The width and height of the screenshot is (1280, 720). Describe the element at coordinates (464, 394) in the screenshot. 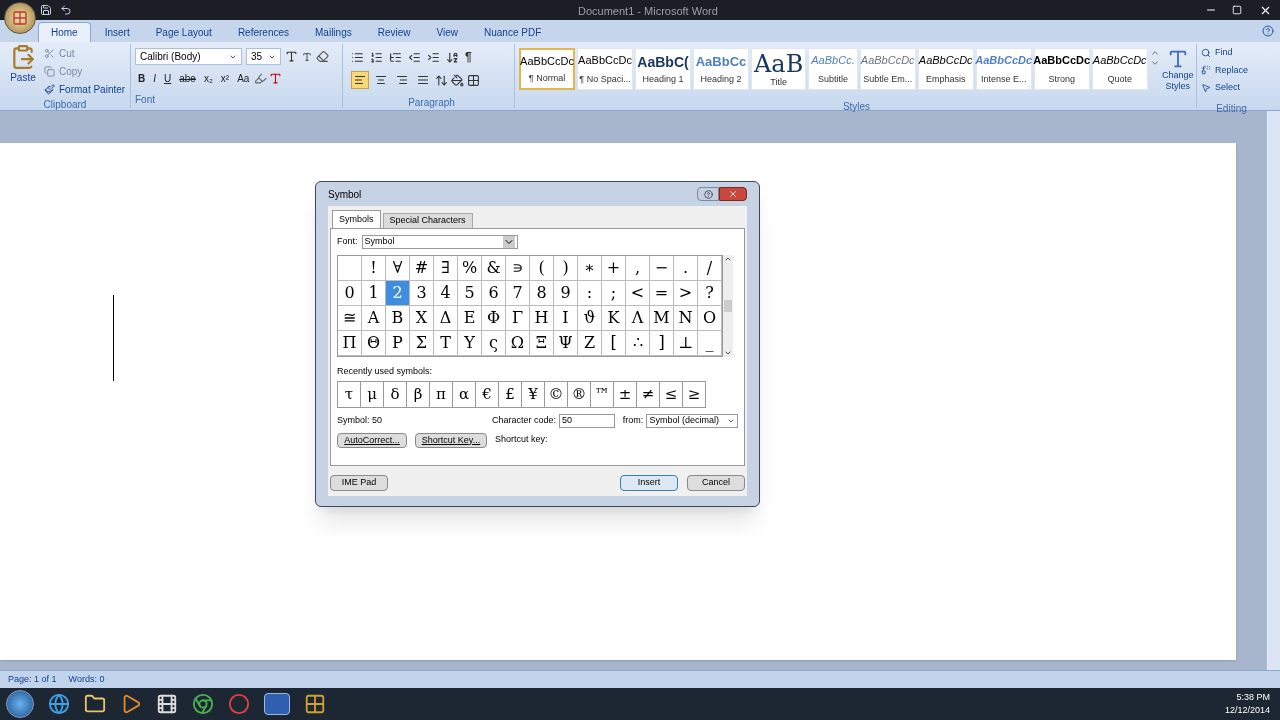

I see `recent-symbol: α` at that location.